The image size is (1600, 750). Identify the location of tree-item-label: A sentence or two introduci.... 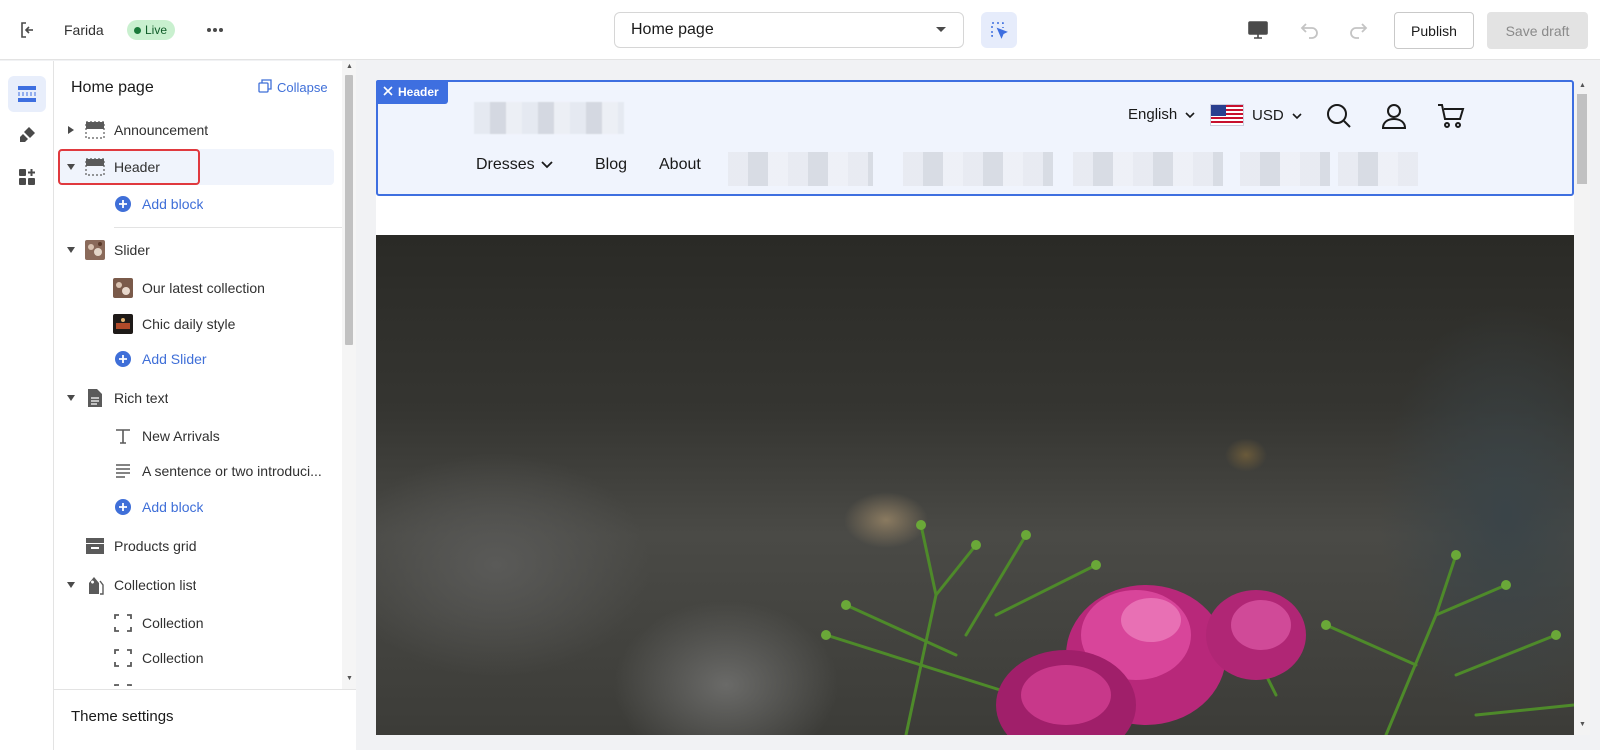
(232, 471).